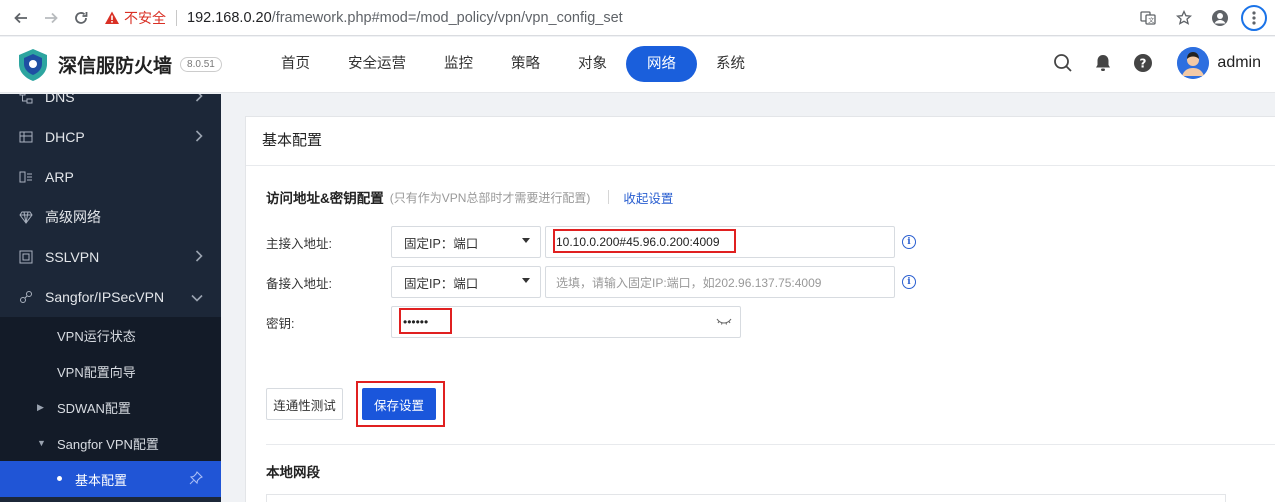  I want to click on collapse-settings-link: 收起设置, so click(648, 197).